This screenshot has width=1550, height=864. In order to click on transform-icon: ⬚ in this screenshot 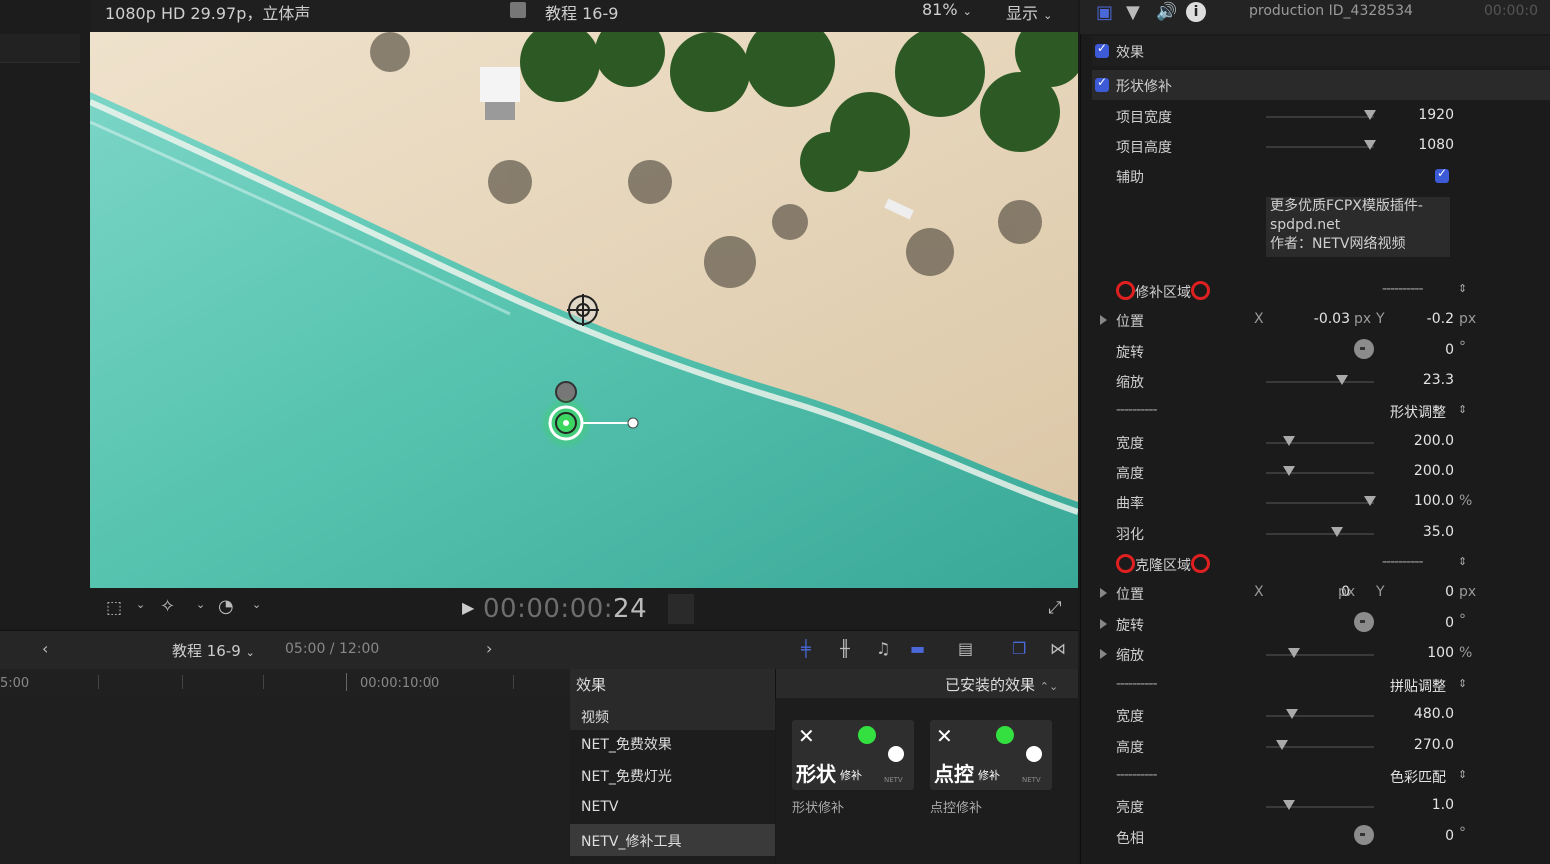, I will do `click(114, 608)`.